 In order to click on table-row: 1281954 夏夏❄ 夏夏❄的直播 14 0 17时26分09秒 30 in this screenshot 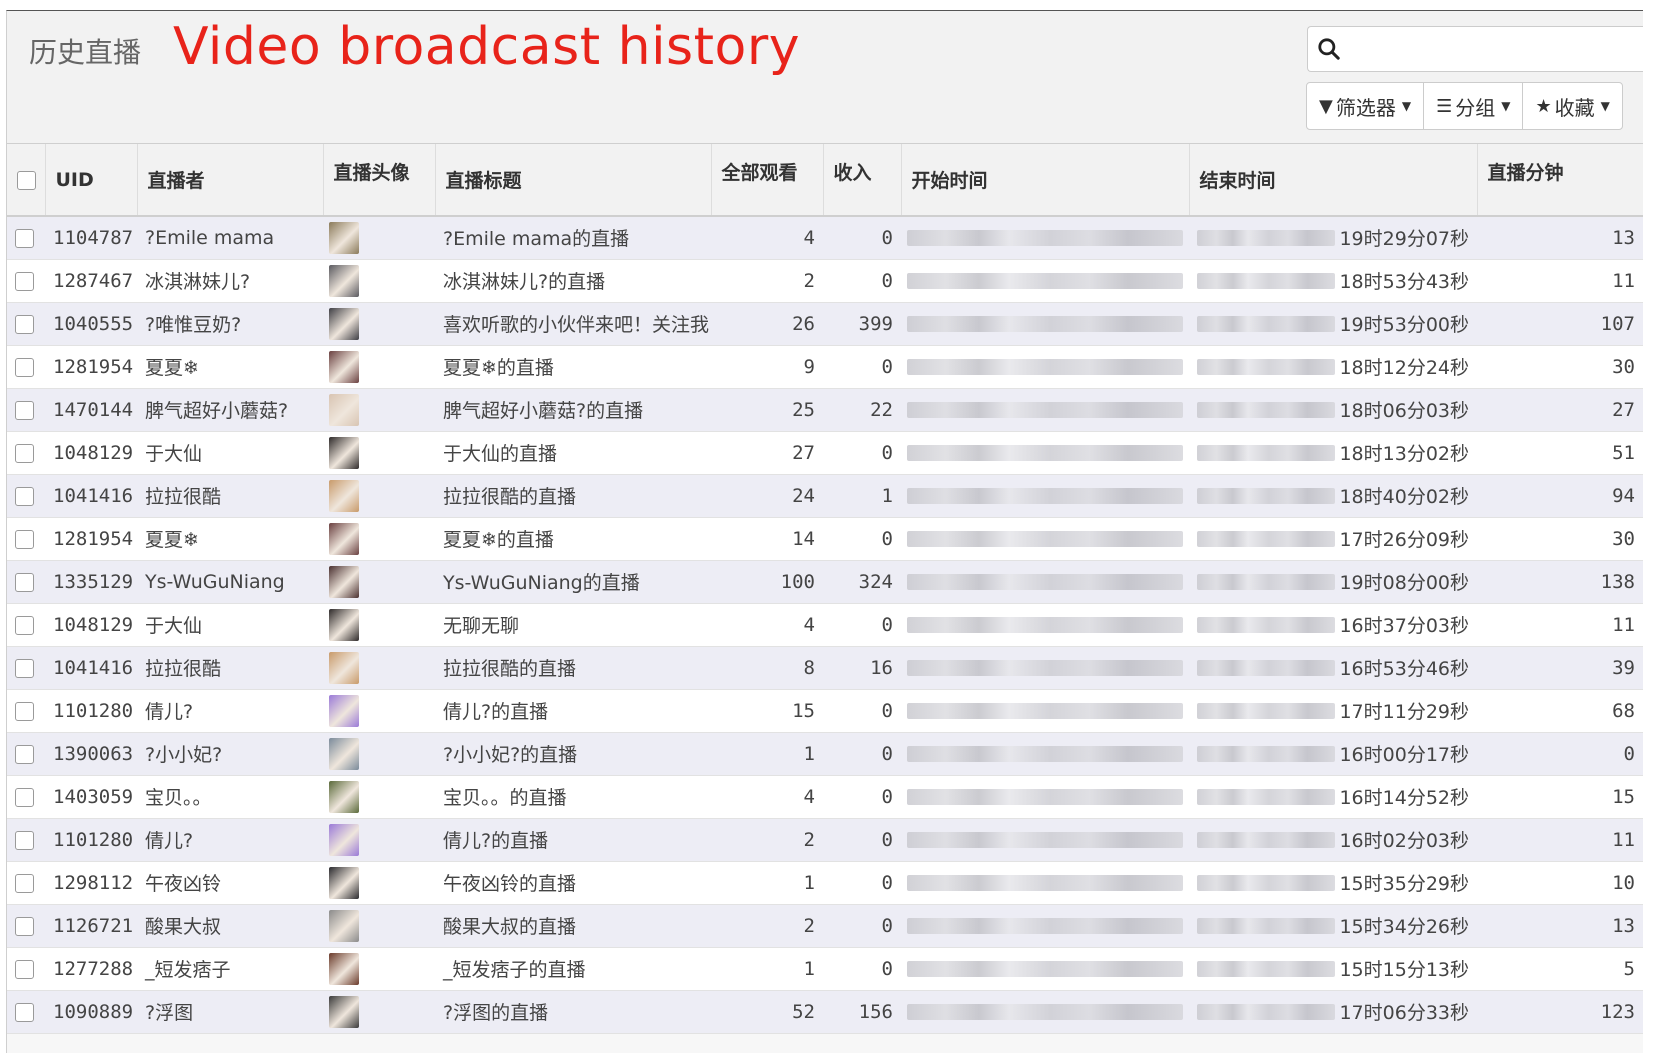, I will do `click(825, 539)`.